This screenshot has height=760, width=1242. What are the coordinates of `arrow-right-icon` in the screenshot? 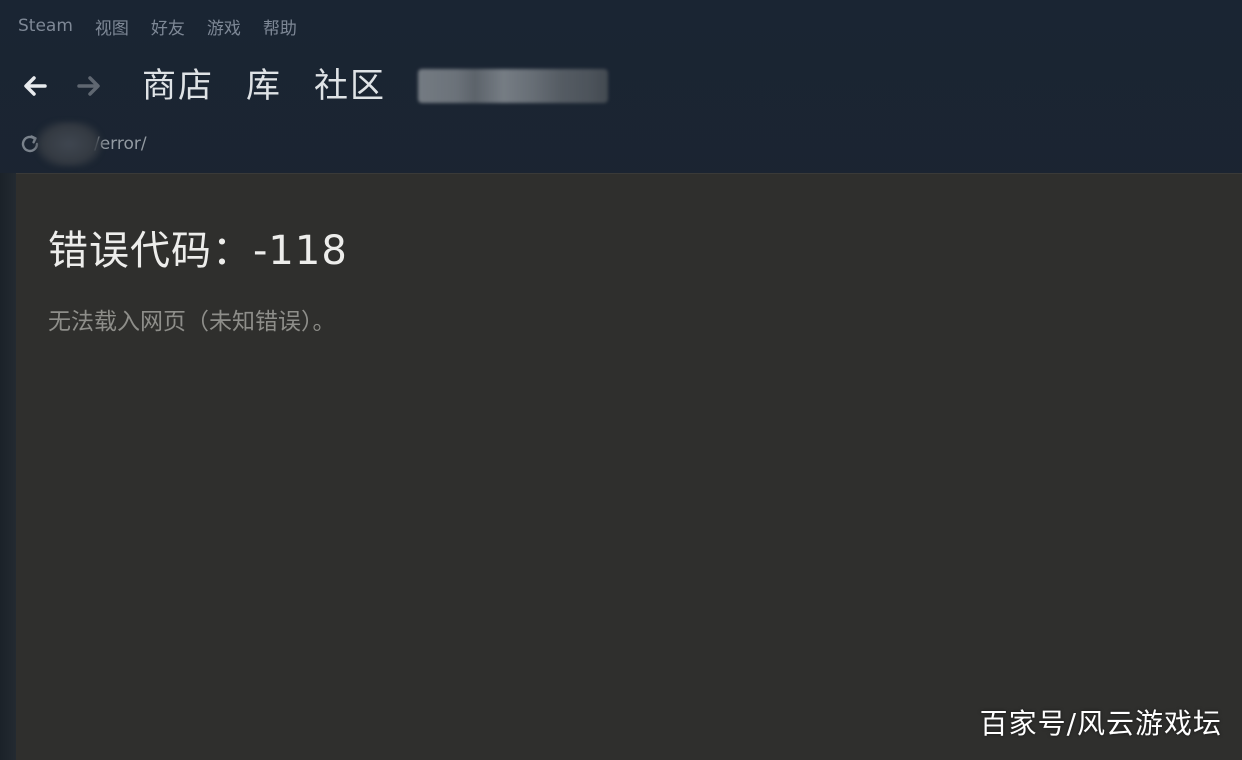 It's located at (88, 86).